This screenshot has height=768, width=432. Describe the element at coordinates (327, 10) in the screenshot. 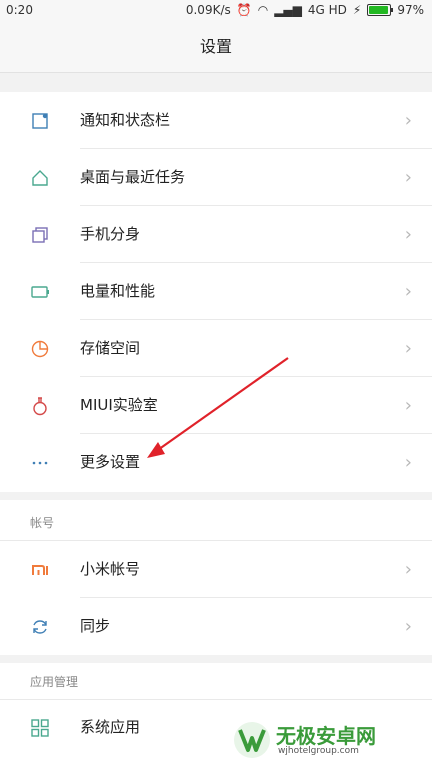

I see `network-type: 4G HD` at that location.